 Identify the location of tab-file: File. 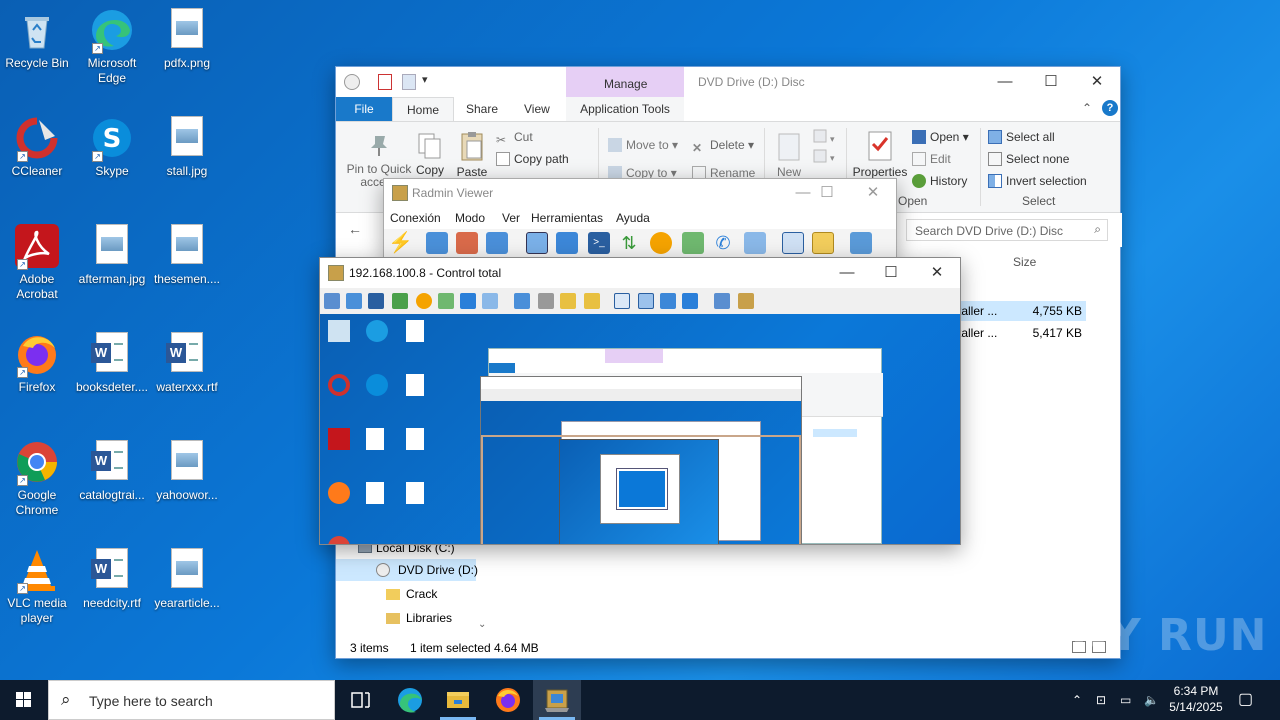
(364, 109).